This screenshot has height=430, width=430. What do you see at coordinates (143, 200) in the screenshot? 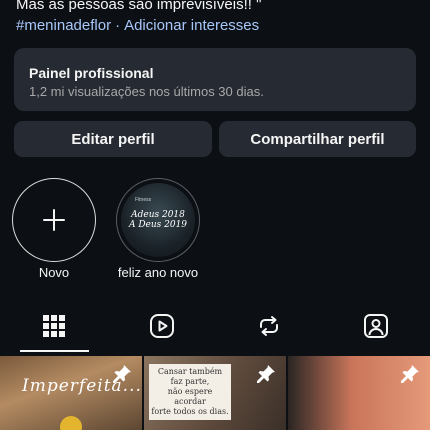
I see `highlight-cover-small-text: Fitness` at bounding box center [143, 200].